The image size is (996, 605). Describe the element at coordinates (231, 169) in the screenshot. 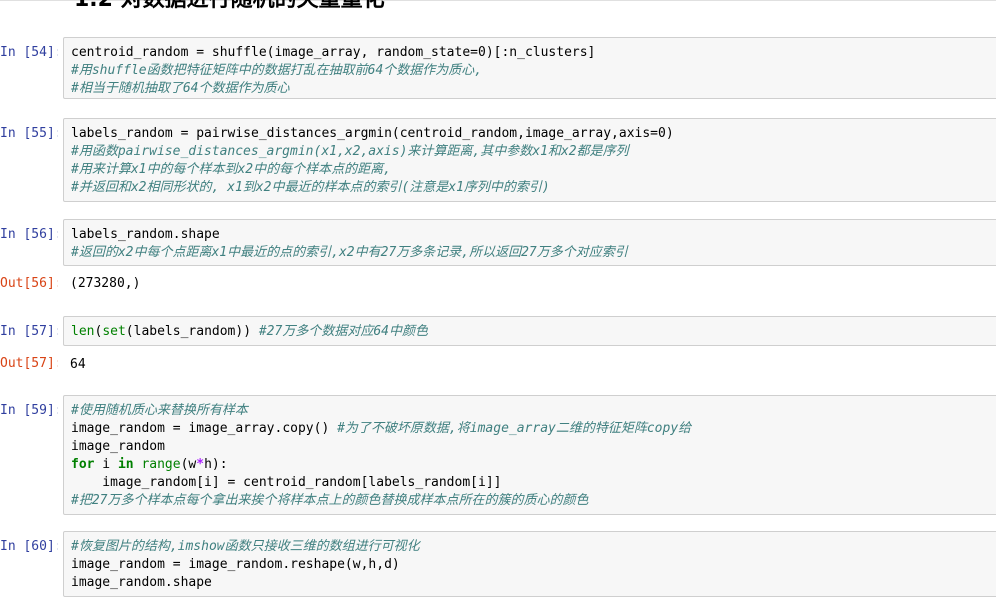

I see `code-comment: #用来计算x1中的每个样本到x2中的每个样本点的距离,` at that location.